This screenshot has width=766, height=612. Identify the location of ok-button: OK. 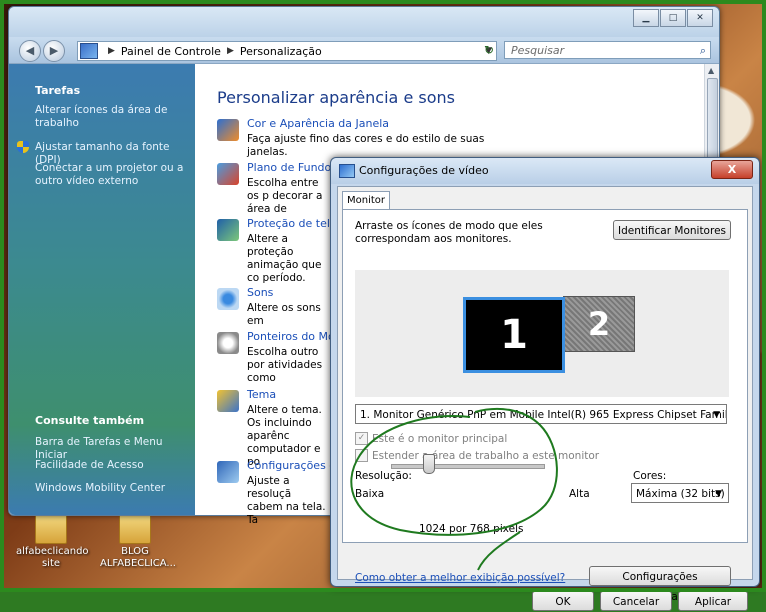
(563, 601).